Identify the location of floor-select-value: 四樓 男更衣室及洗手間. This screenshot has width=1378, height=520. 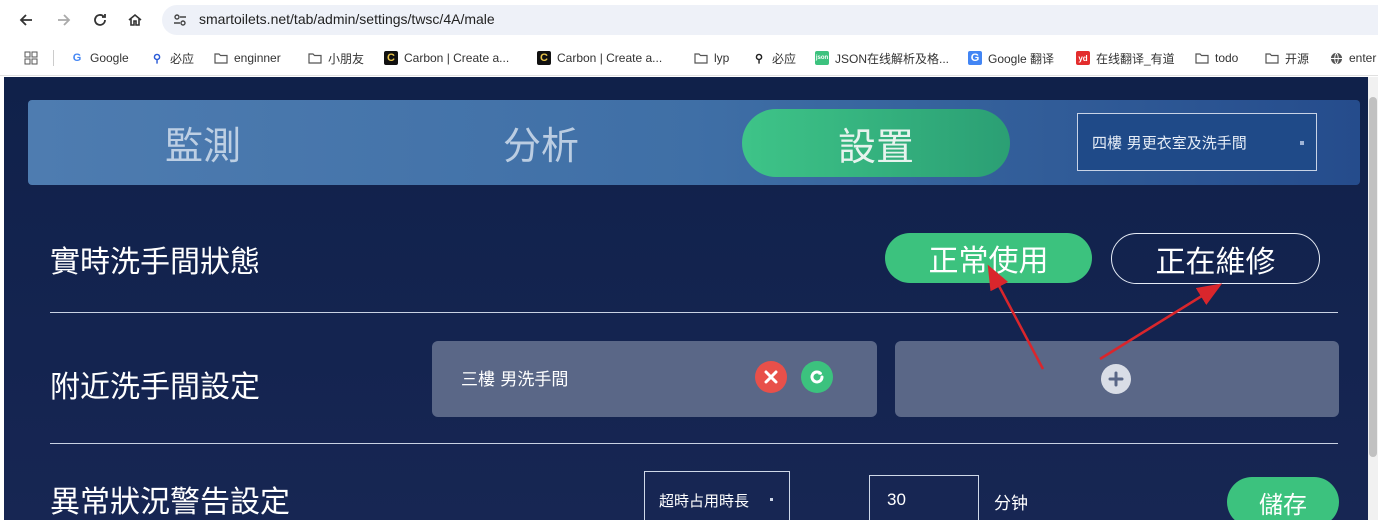
(1169, 142).